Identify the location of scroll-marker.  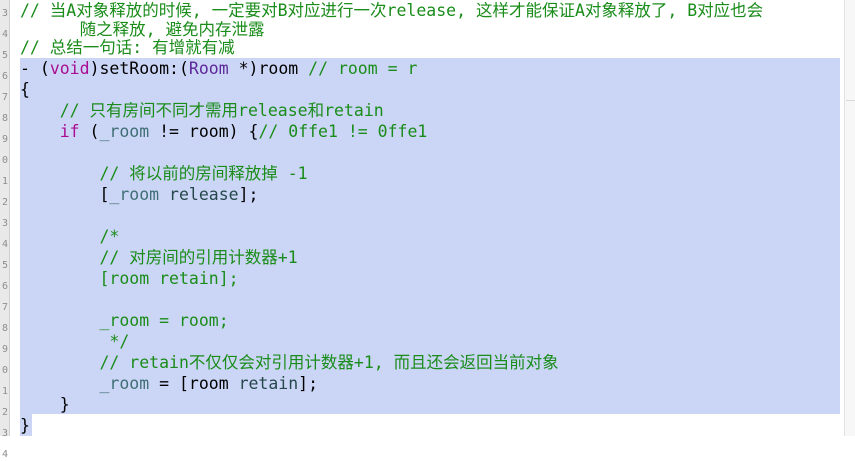
(850, 100).